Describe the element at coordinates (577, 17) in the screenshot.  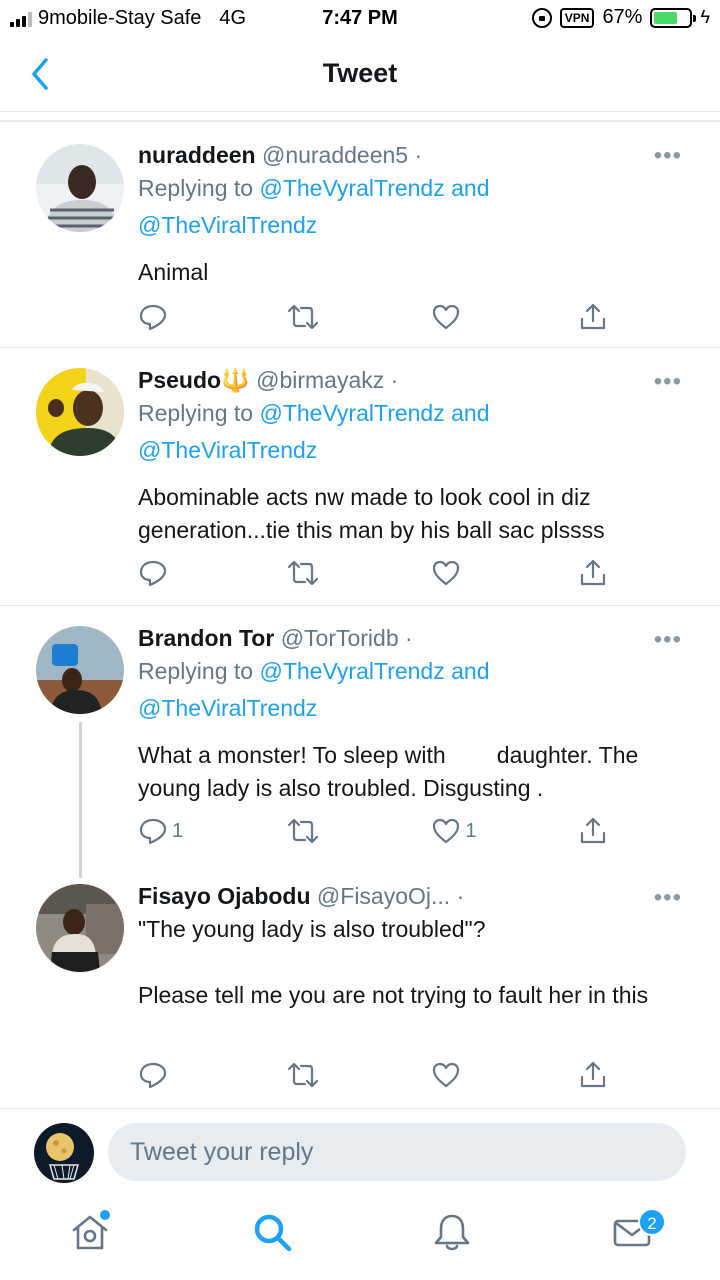
I see `vpn-badge: VPN` at that location.